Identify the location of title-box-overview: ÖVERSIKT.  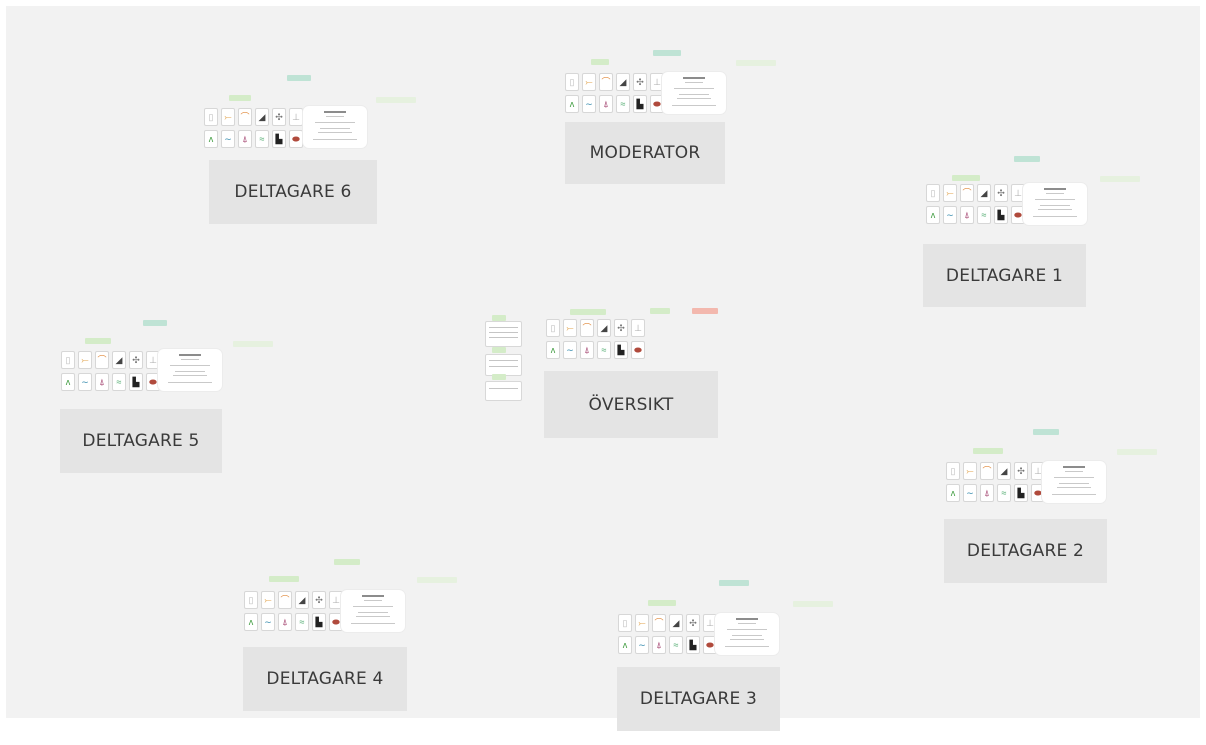
(631, 404).